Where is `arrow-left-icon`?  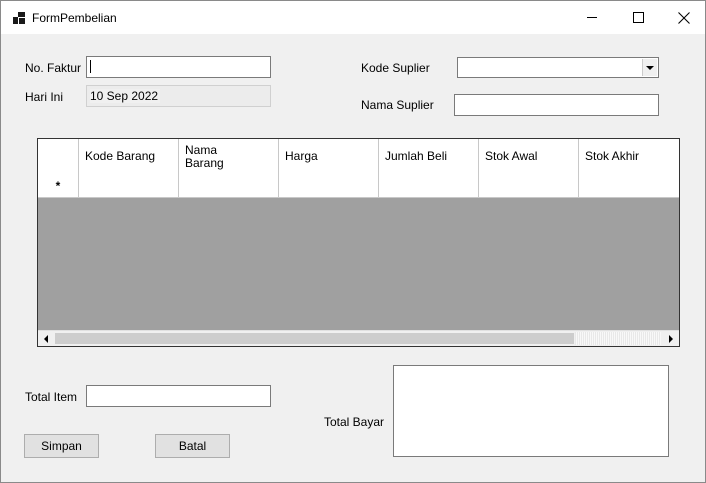 arrow-left-icon is located at coordinates (46, 338).